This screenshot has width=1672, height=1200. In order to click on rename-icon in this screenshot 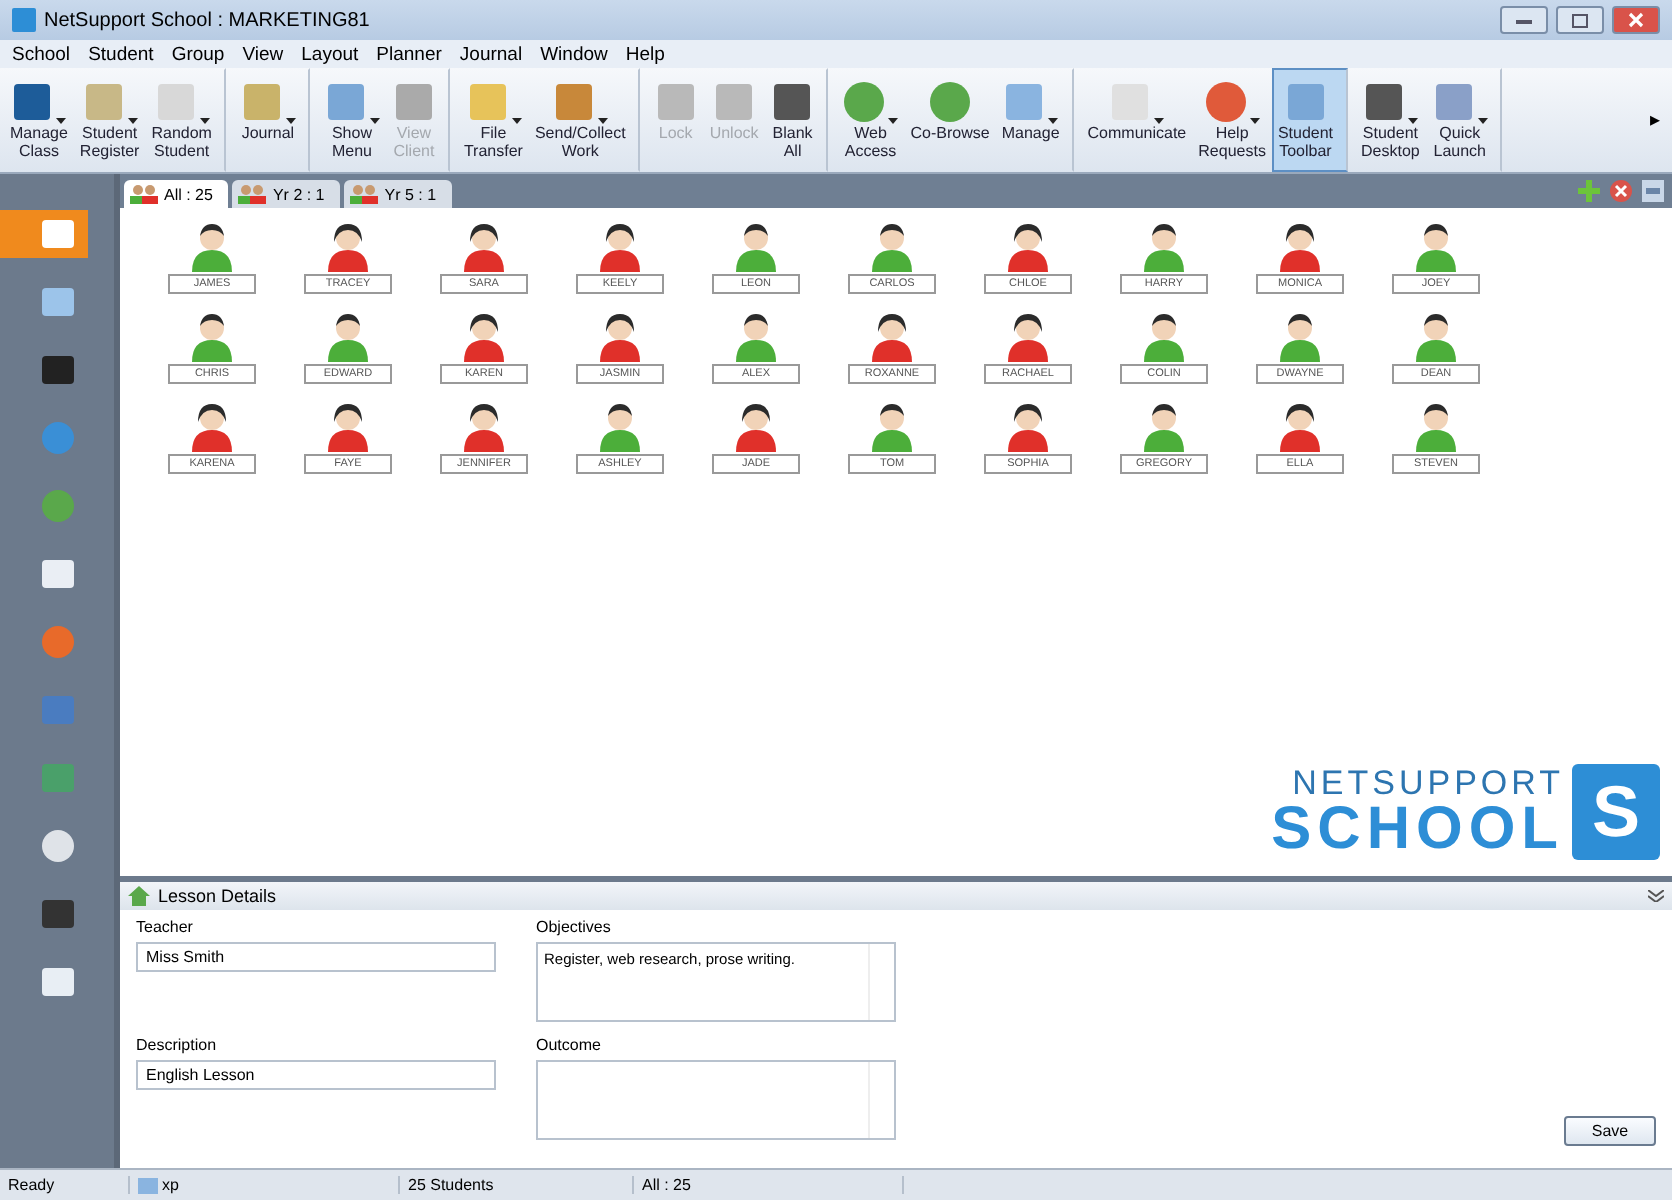, I will do `click(1653, 191)`.